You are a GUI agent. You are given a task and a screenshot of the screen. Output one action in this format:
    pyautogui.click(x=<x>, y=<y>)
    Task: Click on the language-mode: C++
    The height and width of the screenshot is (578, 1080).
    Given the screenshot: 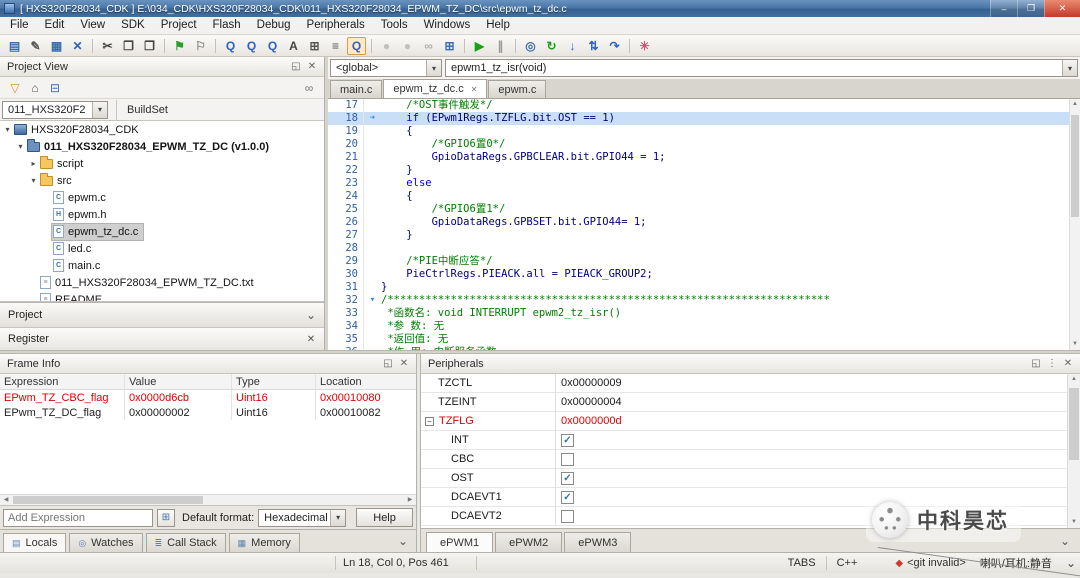 What is the action you would take?
    pyautogui.click(x=847, y=563)
    